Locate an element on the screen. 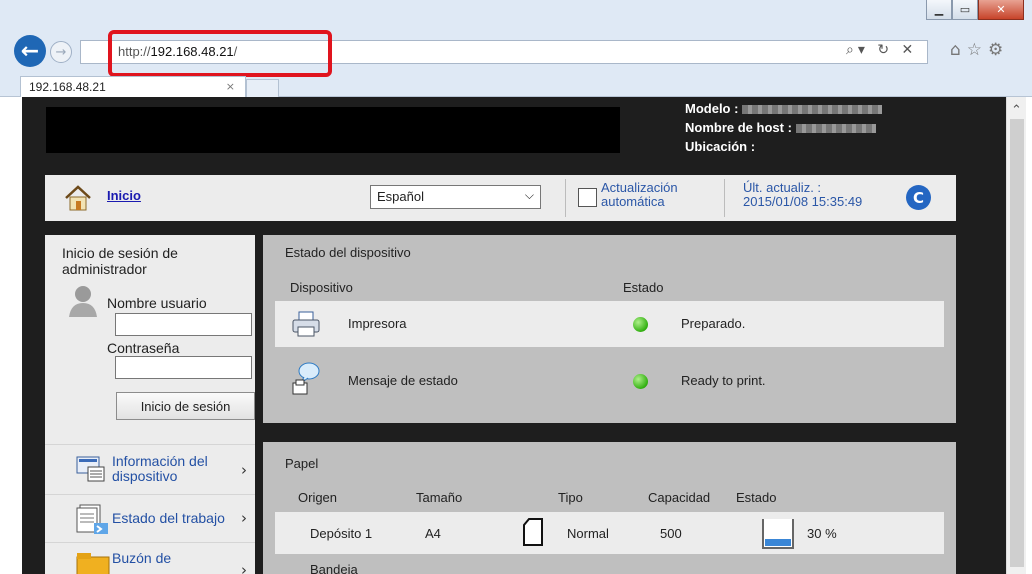 The height and width of the screenshot is (574, 1032). paper-level-gauge is located at coordinates (778, 534).